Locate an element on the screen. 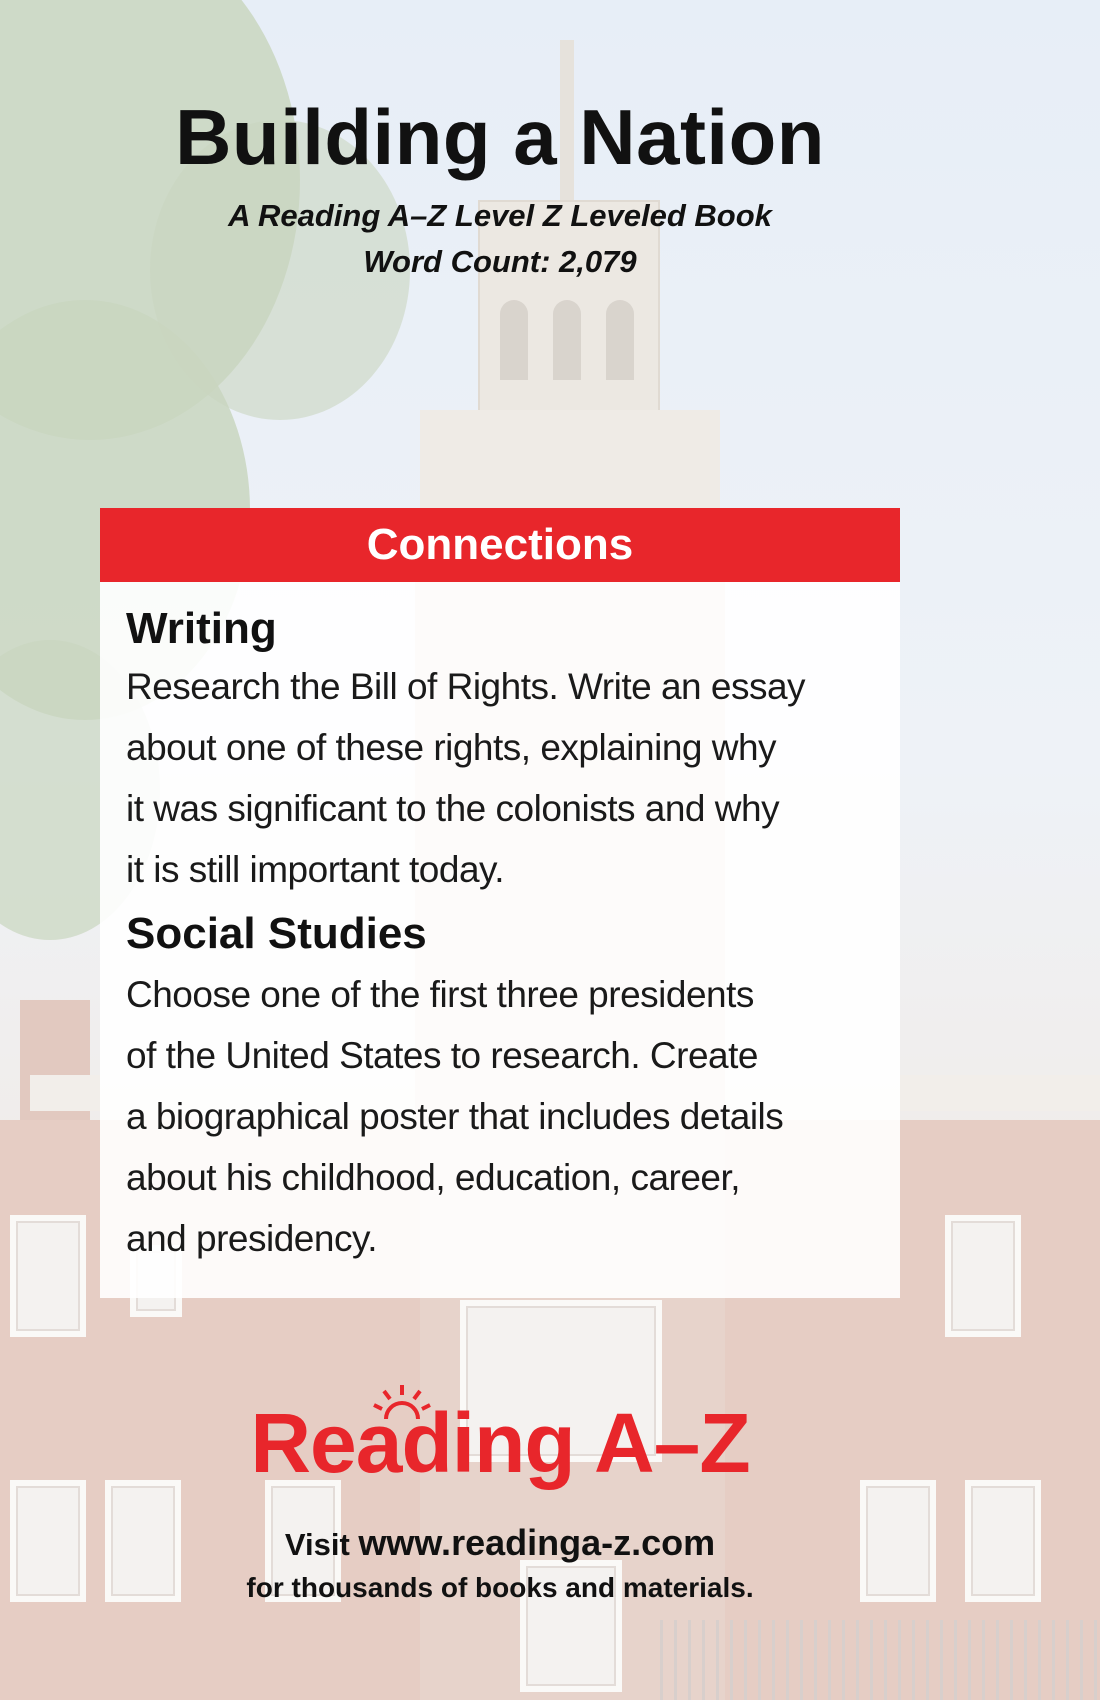 Image resolution: width=1100 pixels, height=1700 pixels. website-link: www.readinga-z.com is located at coordinates (536, 1542).